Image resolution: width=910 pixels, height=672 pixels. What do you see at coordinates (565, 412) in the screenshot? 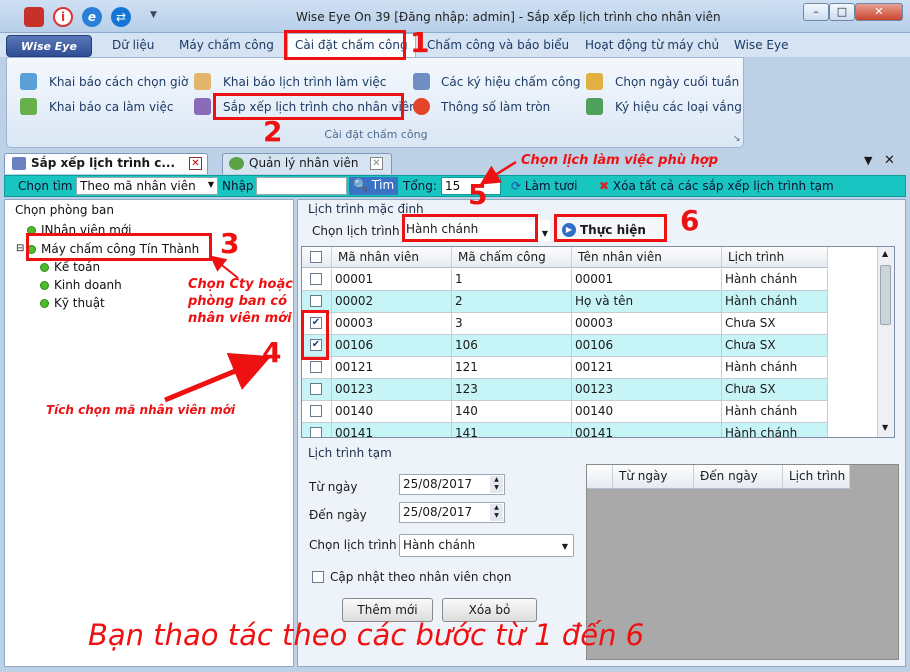
I see `table-row: 00140 140 00140 Hành chánh` at bounding box center [565, 412].